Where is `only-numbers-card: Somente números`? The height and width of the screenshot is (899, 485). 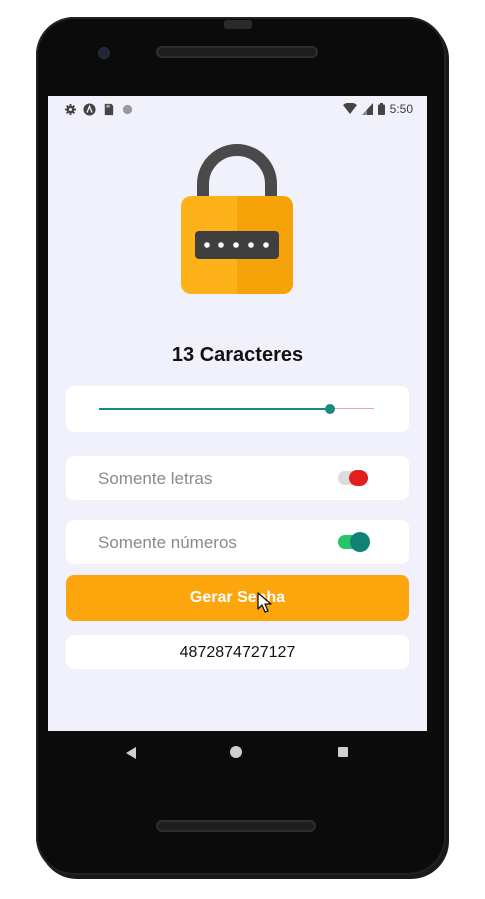
only-numbers-card: Somente números is located at coordinates (237, 542).